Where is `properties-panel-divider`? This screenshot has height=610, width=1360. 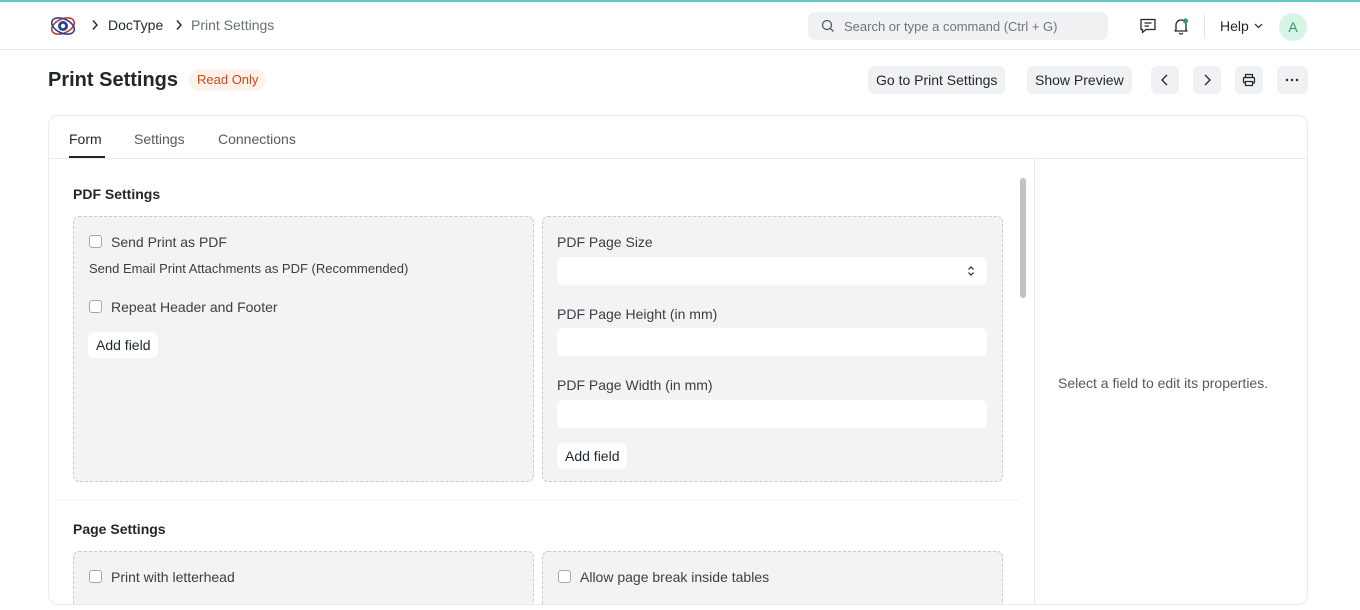 properties-panel-divider is located at coordinates (1034, 381).